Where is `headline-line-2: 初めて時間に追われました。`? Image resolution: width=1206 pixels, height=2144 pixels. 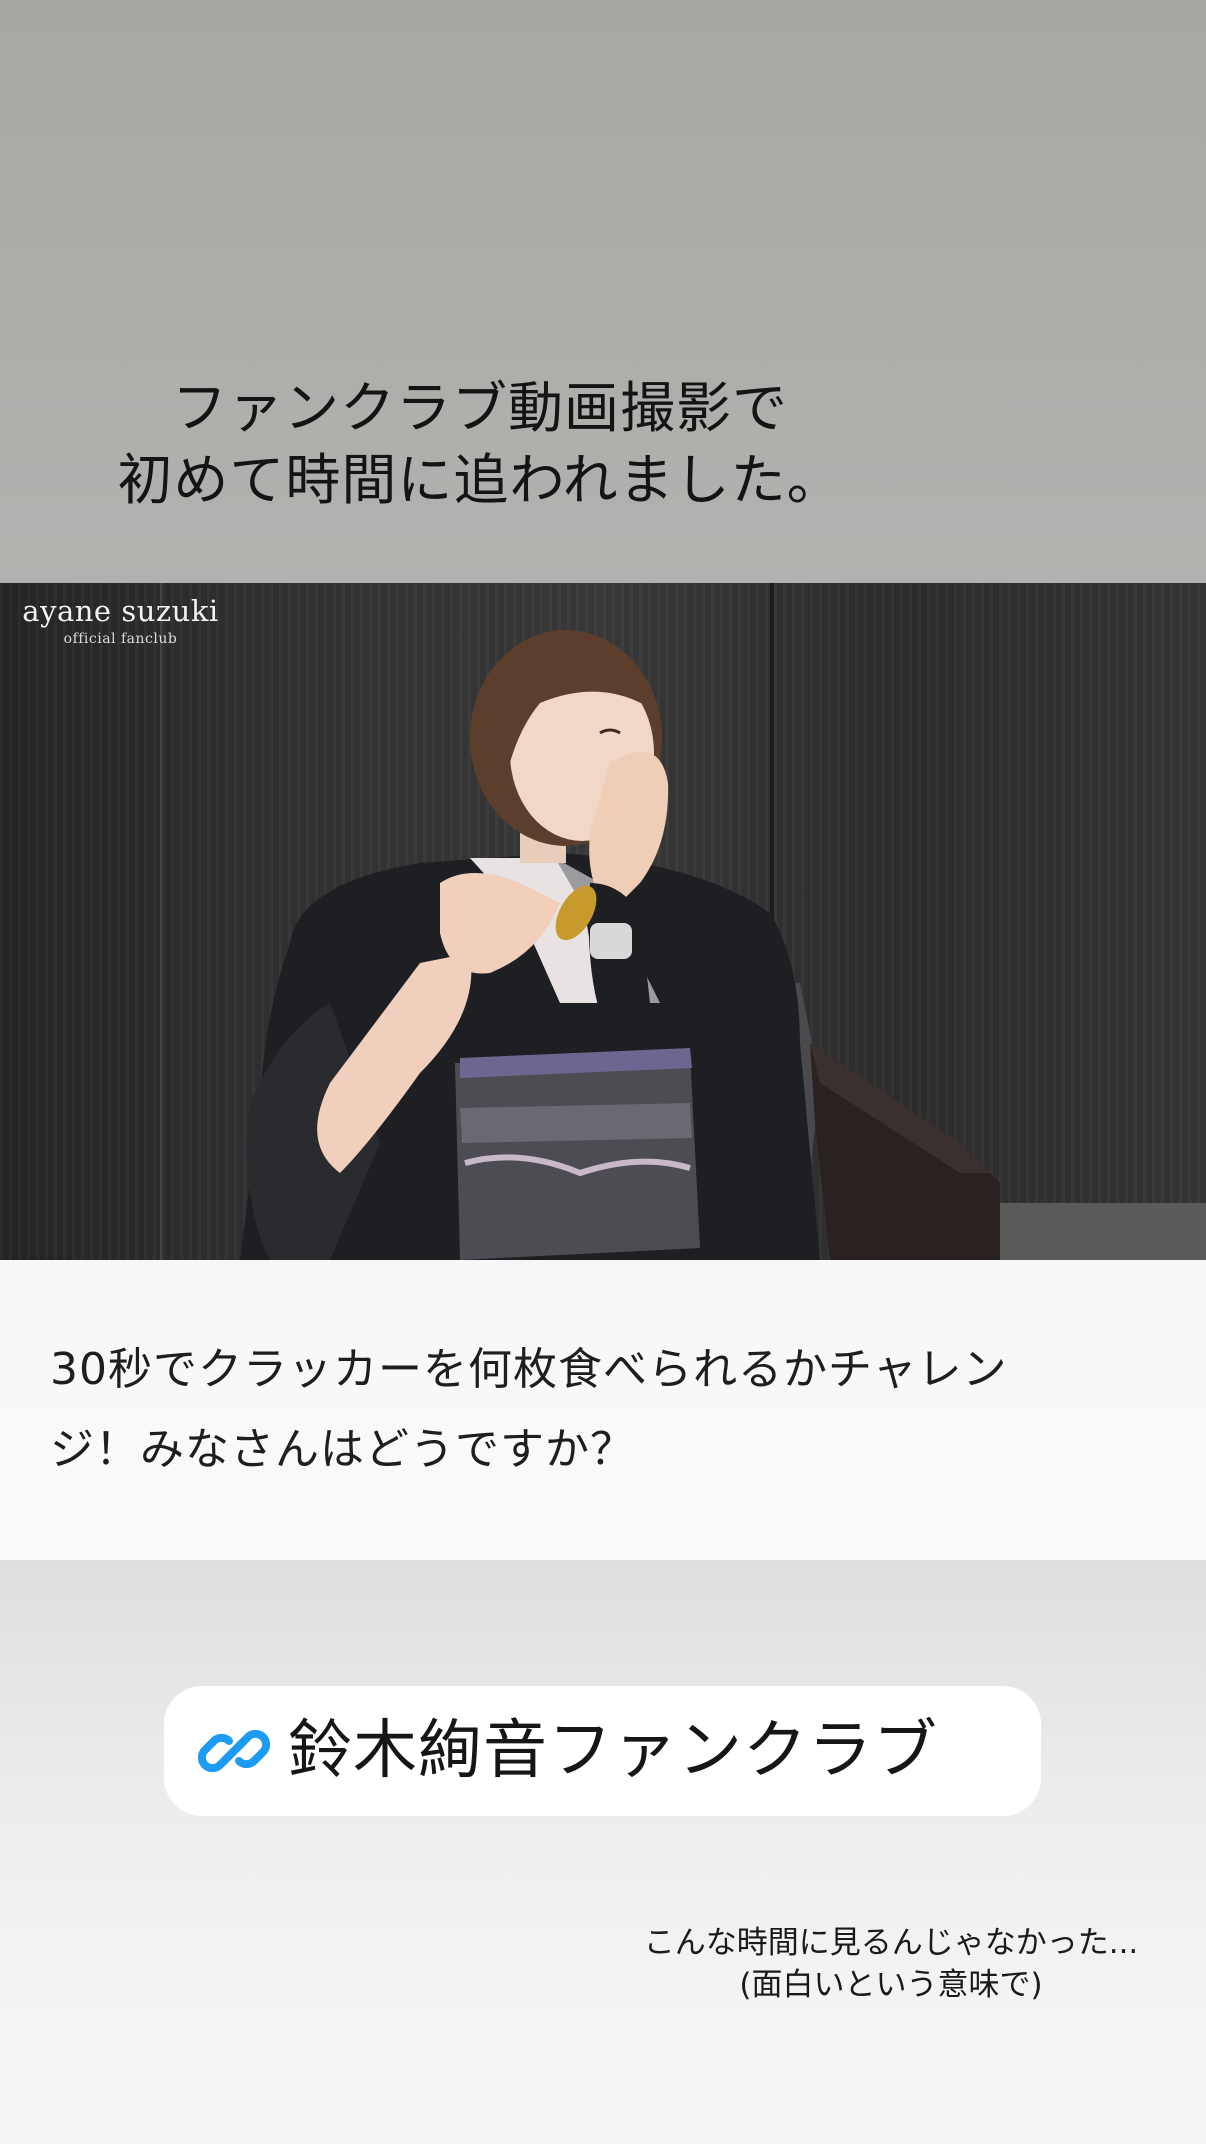
headline-line-2: 初めて時間に追われました。 is located at coordinates (480, 480).